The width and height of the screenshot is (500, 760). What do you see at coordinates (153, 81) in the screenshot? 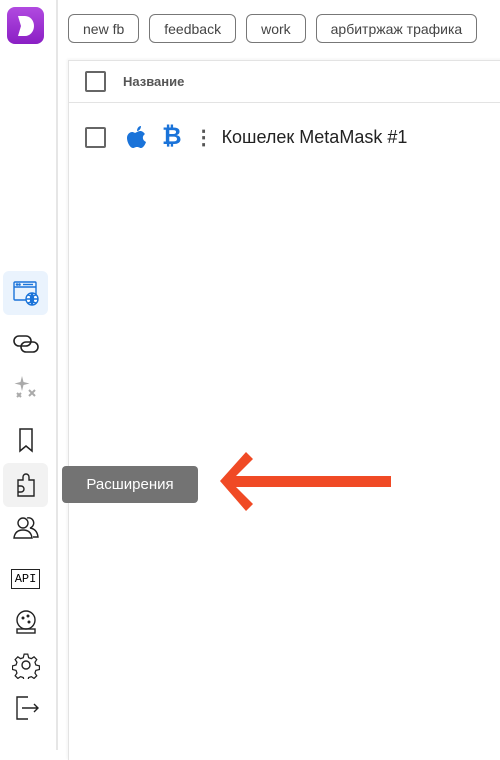
I see `column-name-header: Название` at bounding box center [153, 81].